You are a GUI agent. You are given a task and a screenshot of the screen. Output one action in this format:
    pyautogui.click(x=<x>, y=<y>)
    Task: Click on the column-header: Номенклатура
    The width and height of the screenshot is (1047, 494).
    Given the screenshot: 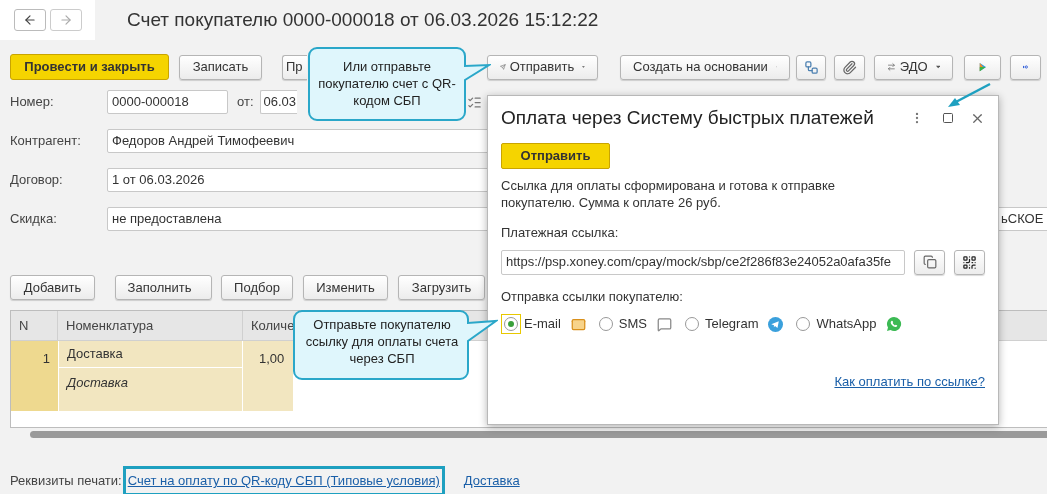 What is the action you would take?
    pyautogui.click(x=150, y=325)
    